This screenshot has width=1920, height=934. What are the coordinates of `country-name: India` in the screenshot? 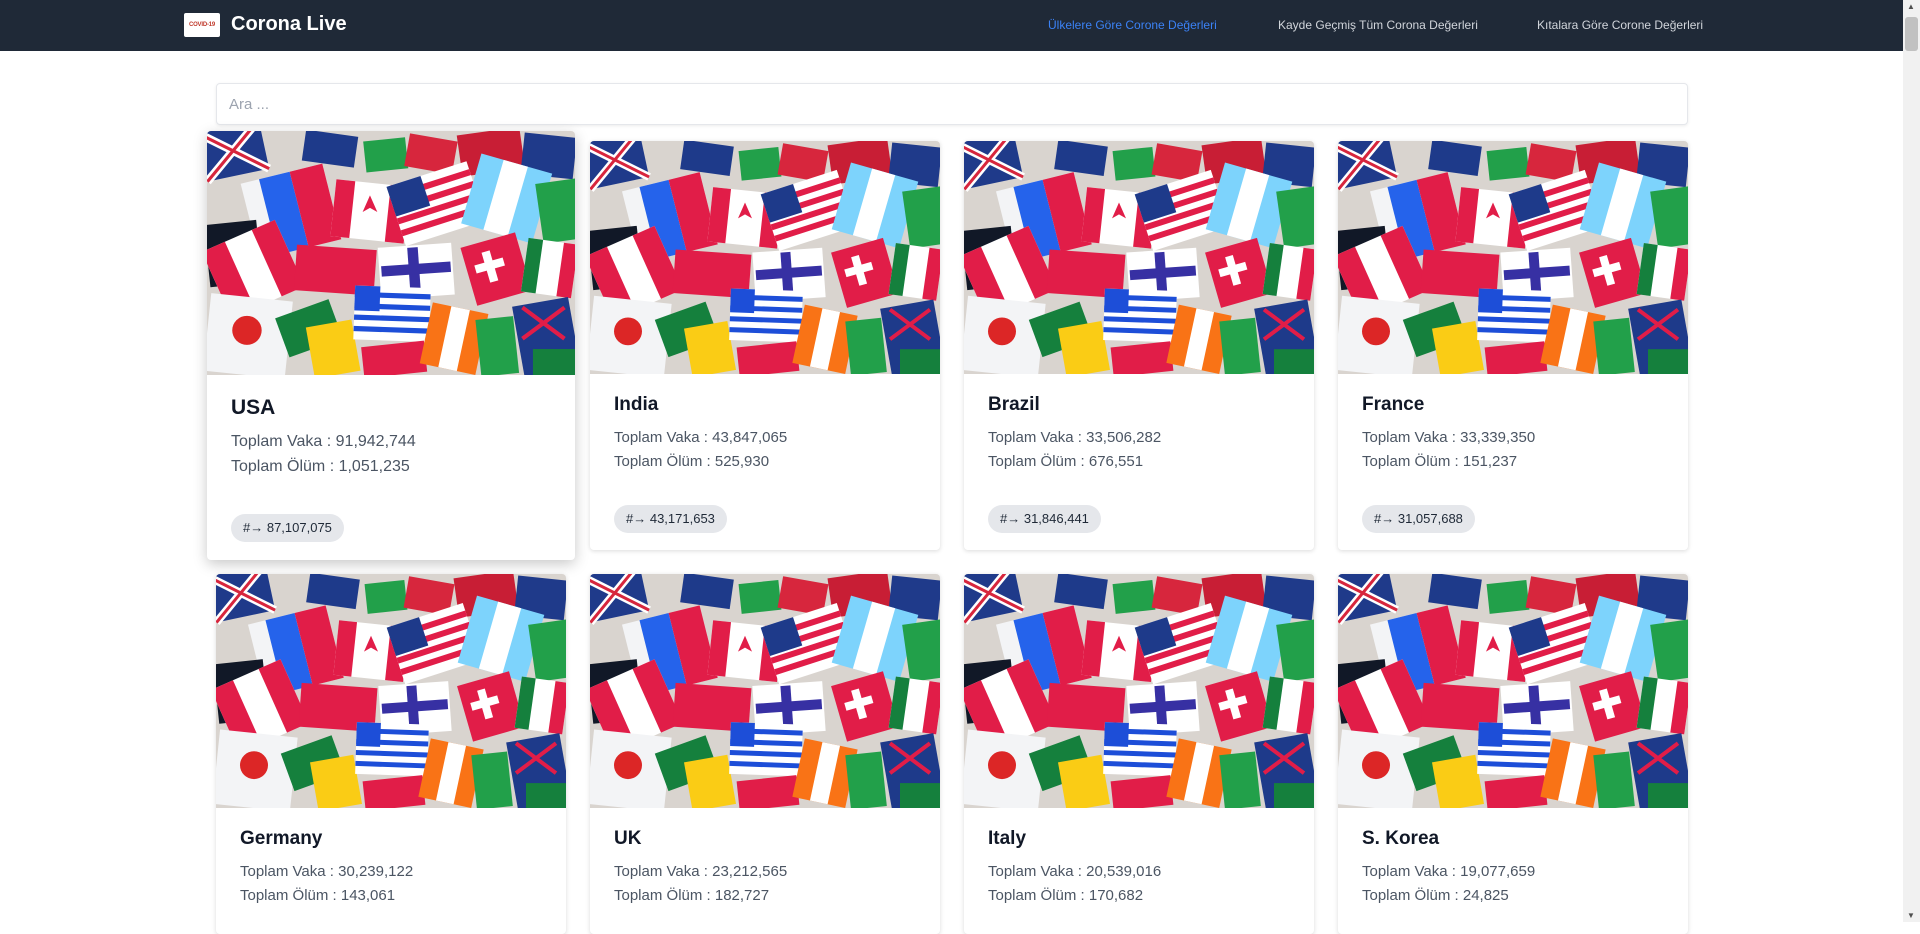 It's located at (636, 404).